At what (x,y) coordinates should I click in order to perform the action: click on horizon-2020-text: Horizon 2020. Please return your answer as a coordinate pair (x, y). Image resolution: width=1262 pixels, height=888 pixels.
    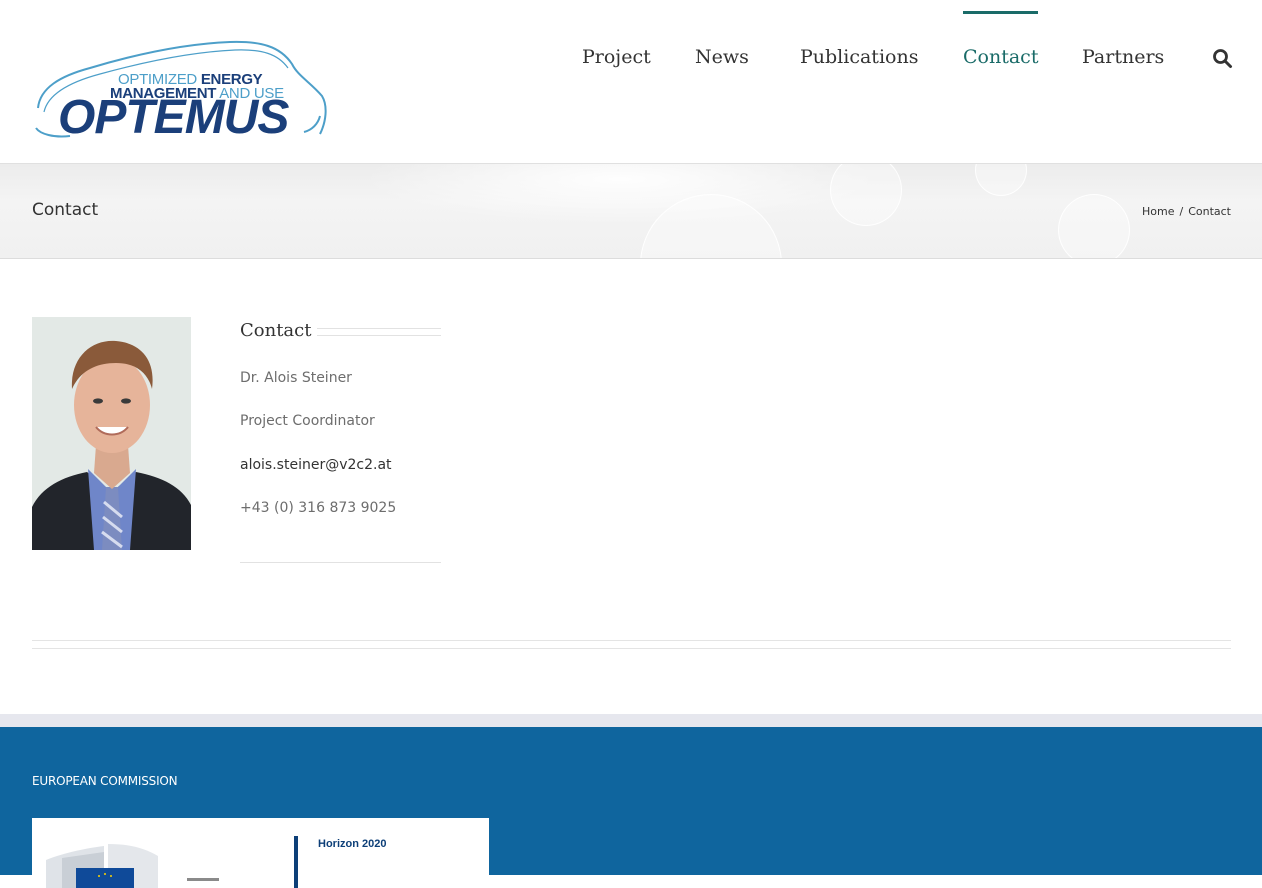
    Looking at the image, I should click on (352, 844).